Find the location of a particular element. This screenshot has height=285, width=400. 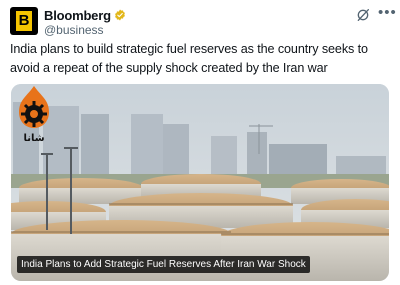

author-handle: @business is located at coordinates (74, 30).